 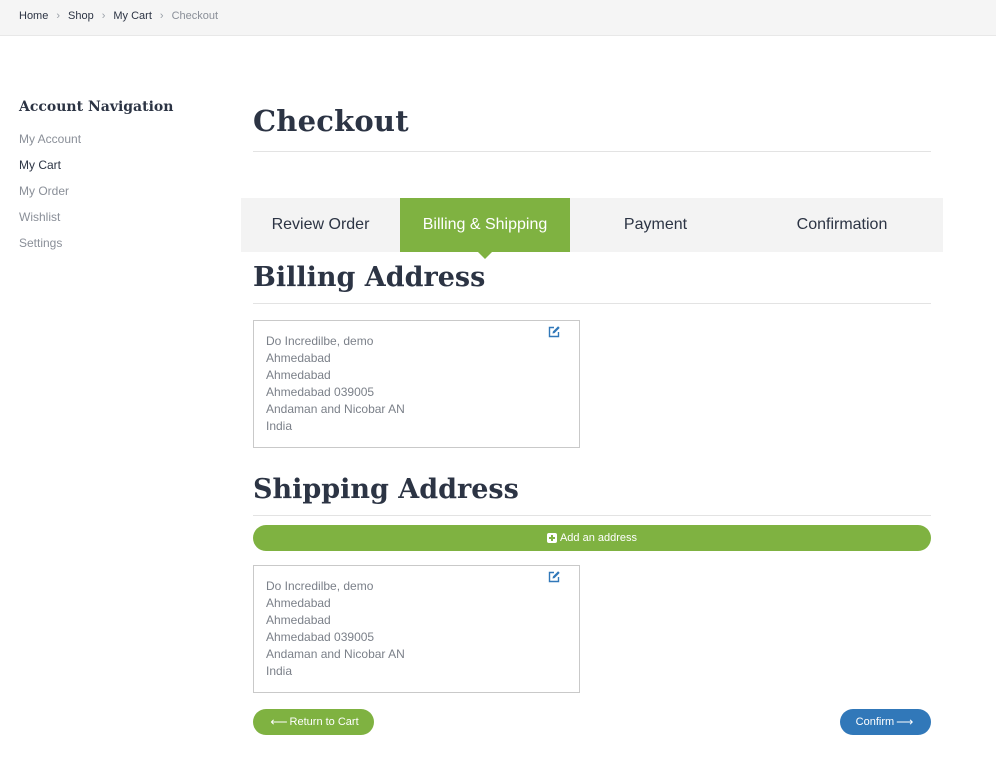 What do you see at coordinates (320, 637) in the screenshot?
I see `shipping-address-line: Ahmedabad 039005` at bounding box center [320, 637].